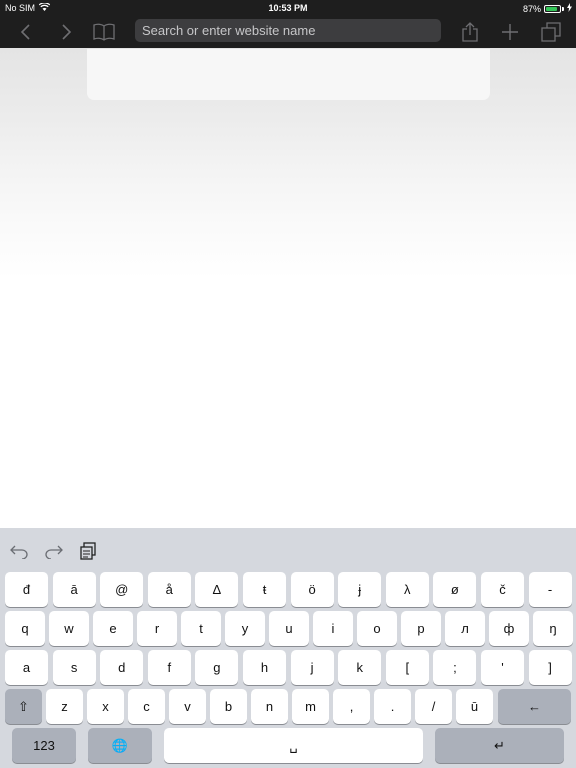 This screenshot has width=576, height=768. Describe the element at coordinates (269, 706) in the screenshot. I see `key-row4-5: n` at that location.